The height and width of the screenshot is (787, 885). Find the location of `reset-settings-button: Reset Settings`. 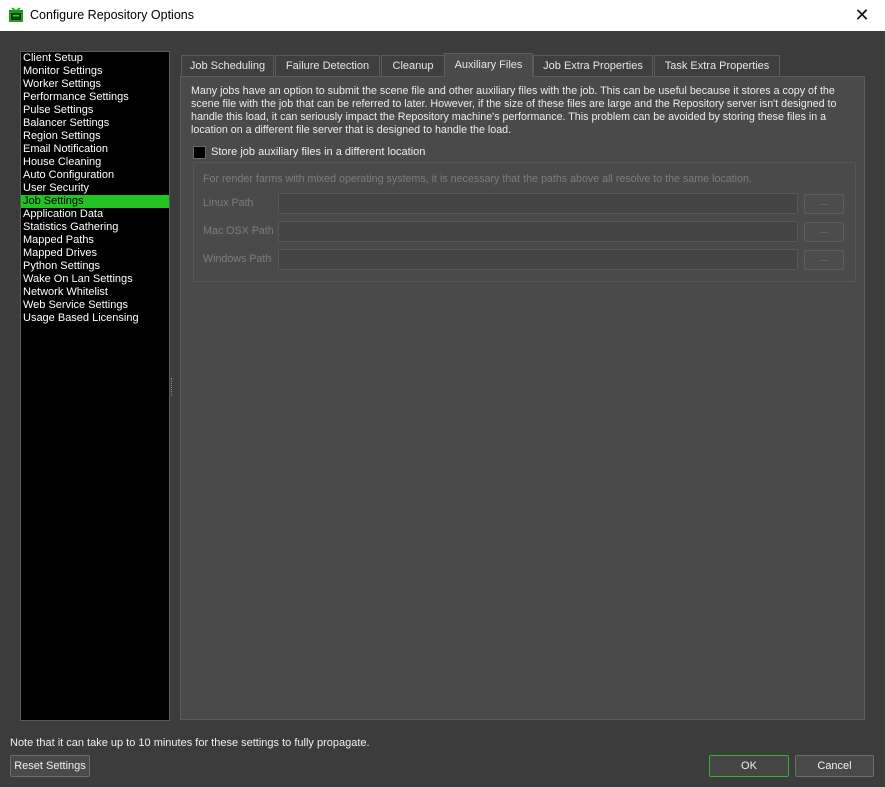

reset-settings-button: Reset Settings is located at coordinates (50, 766).